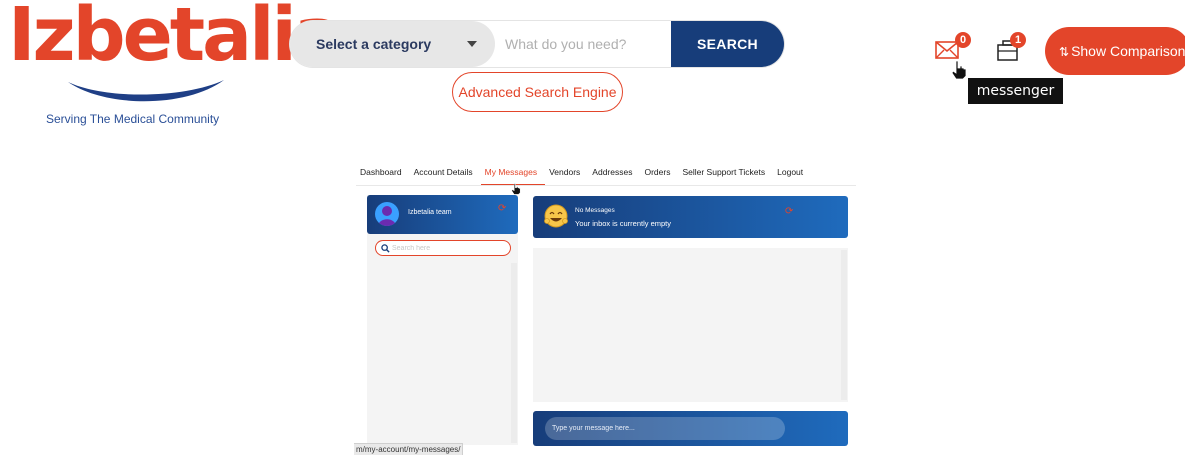 This screenshot has width=1185, height=455. I want to click on site-logo: Izbetalia Serving The Medical Community, so click(176, 63).